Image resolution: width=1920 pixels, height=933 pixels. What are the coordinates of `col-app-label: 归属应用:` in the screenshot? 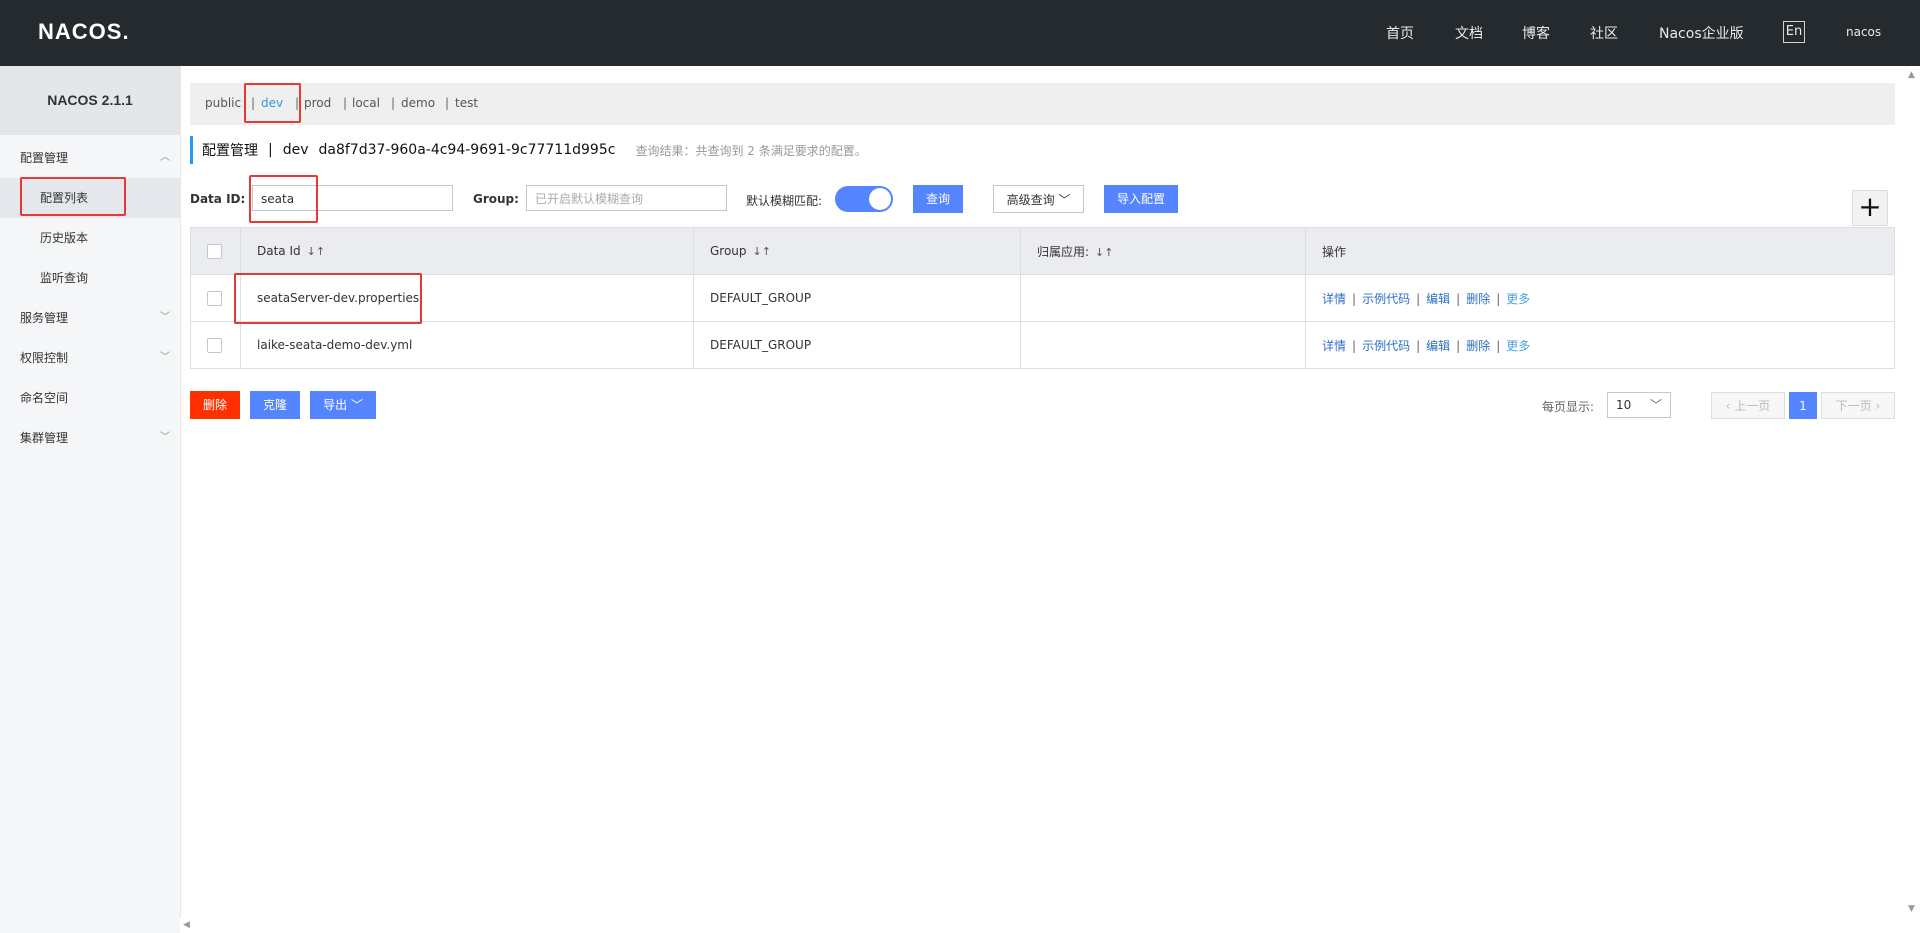 It's located at (1063, 251).